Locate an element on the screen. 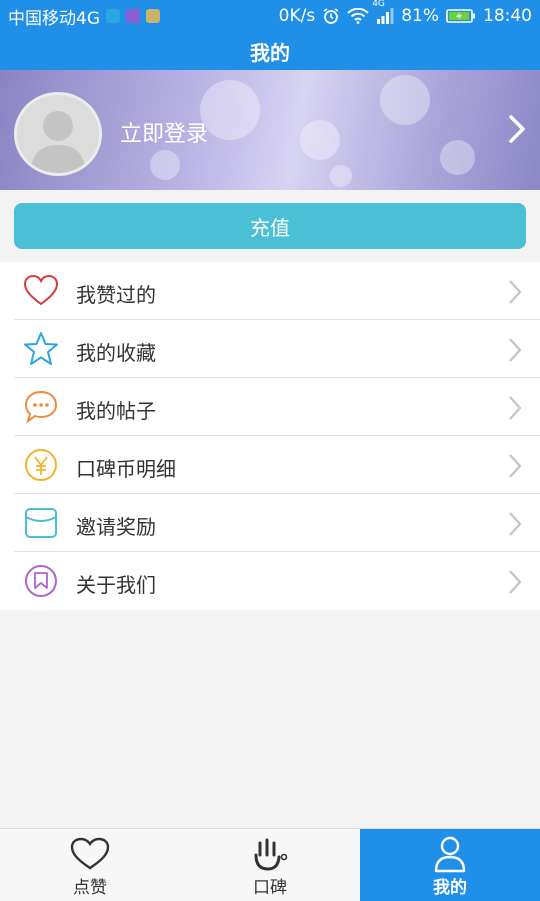 This screenshot has width=540, height=901. menu-item-label: 我的帖子 is located at coordinates (116, 411).